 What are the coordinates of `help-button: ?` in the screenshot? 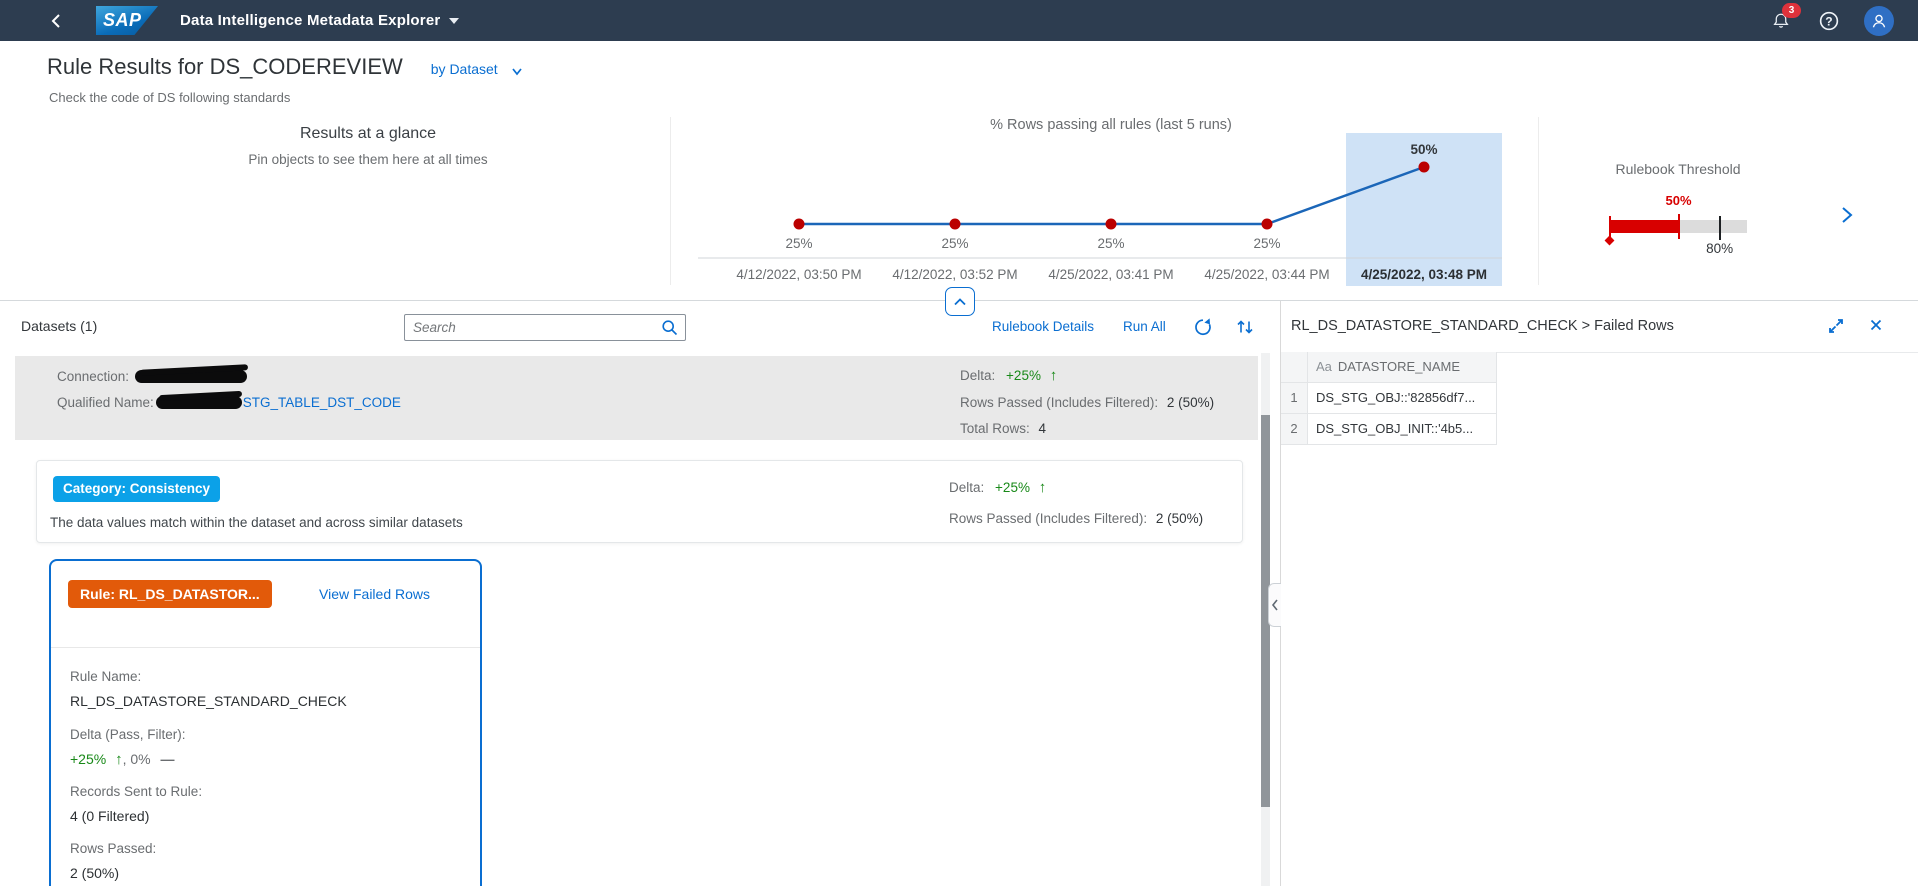 It's located at (1829, 21).